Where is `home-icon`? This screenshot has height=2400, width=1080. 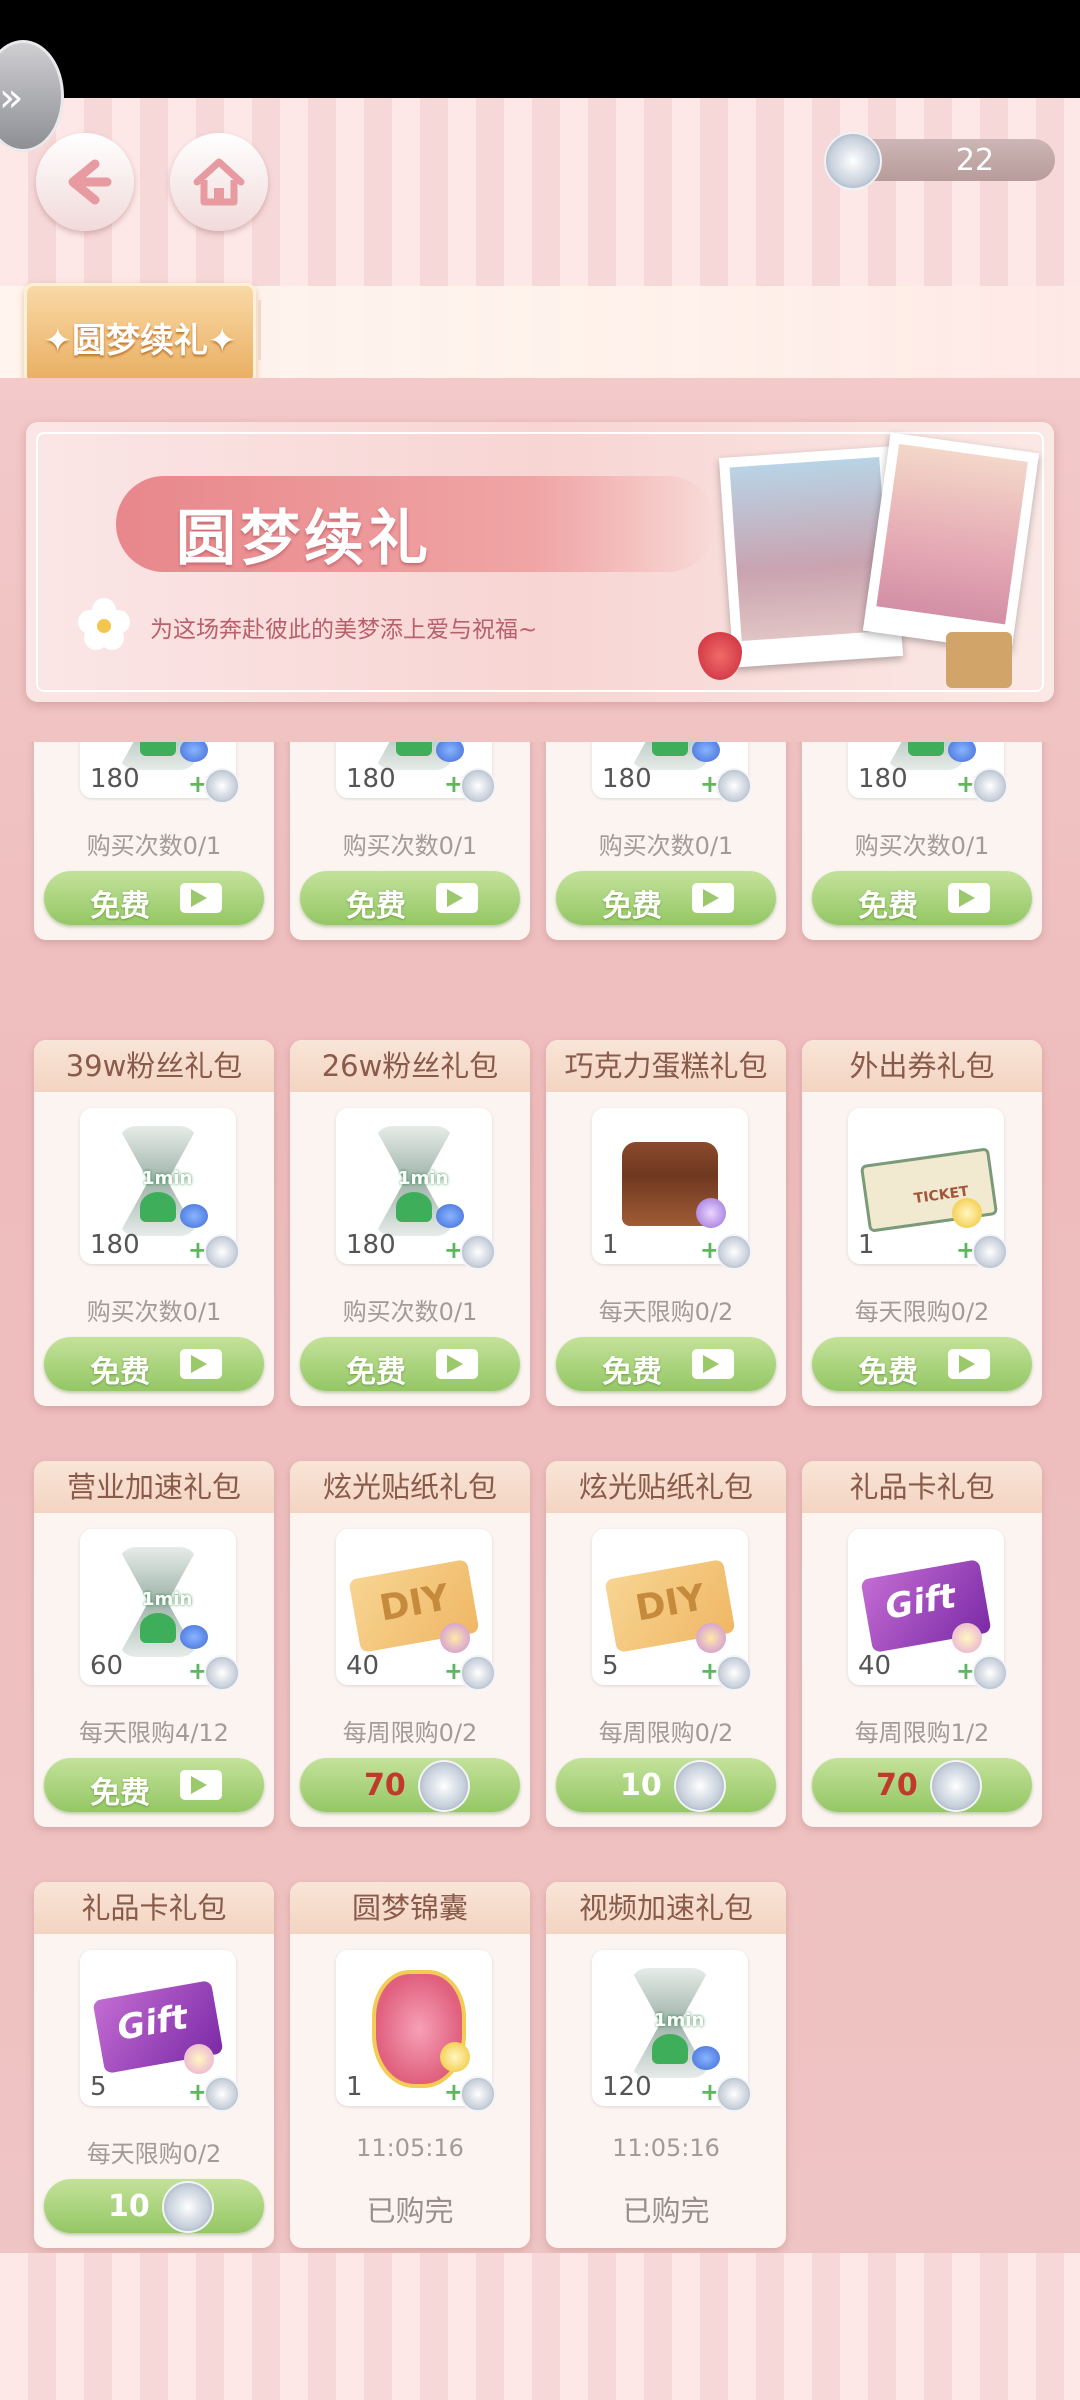
home-icon is located at coordinates (219, 182).